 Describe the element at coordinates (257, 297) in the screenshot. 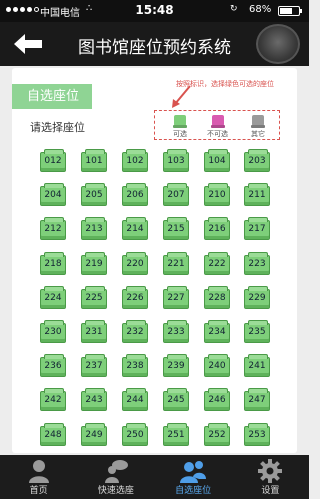

I see `seat-229: 229` at that location.